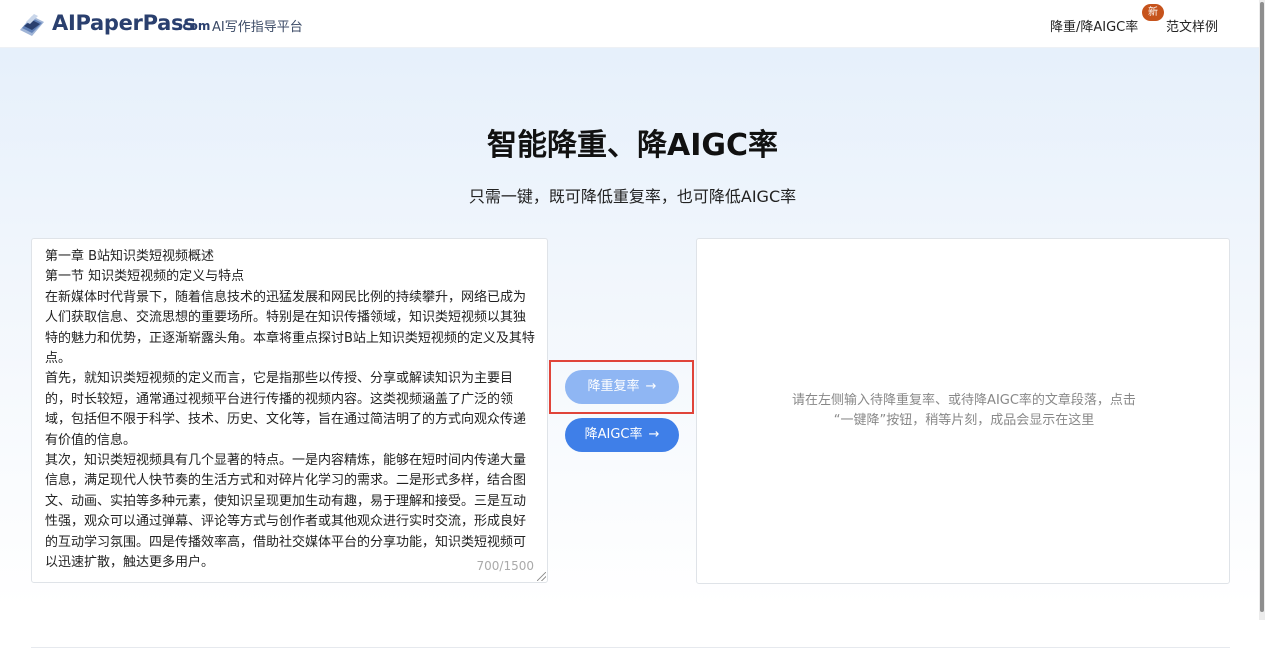 The height and width of the screenshot is (671, 1265). What do you see at coordinates (632, 145) in the screenshot?
I see `page-title: 智能降重、降AIGC率` at bounding box center [632, 145].